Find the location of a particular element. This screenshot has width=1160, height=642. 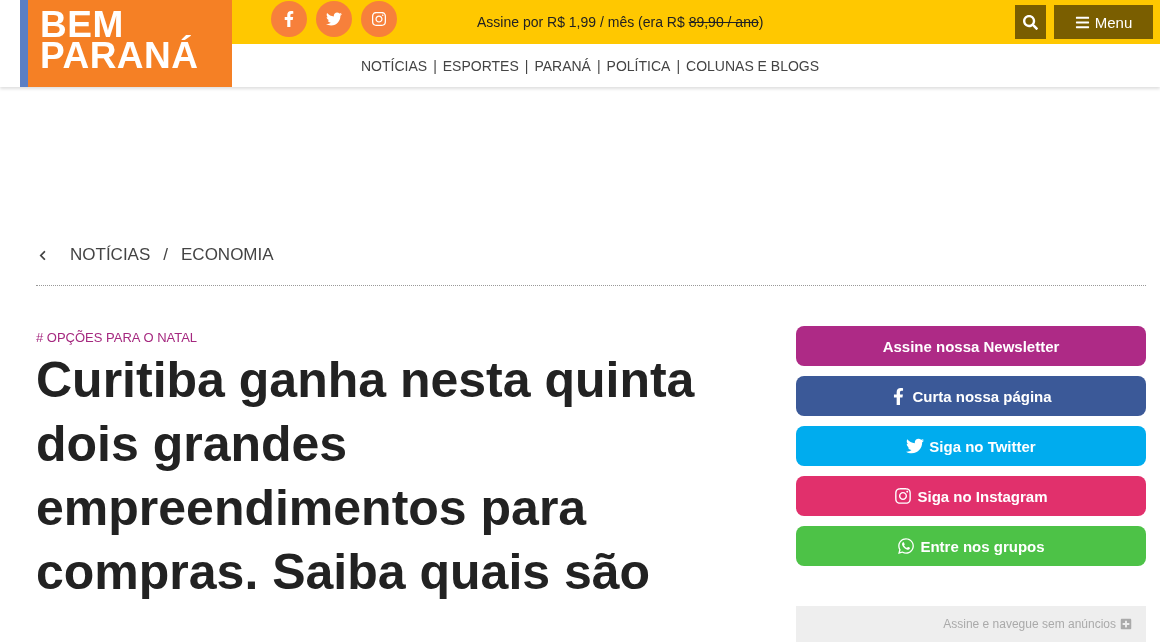

search-button is located at coordinates (1030, 22).